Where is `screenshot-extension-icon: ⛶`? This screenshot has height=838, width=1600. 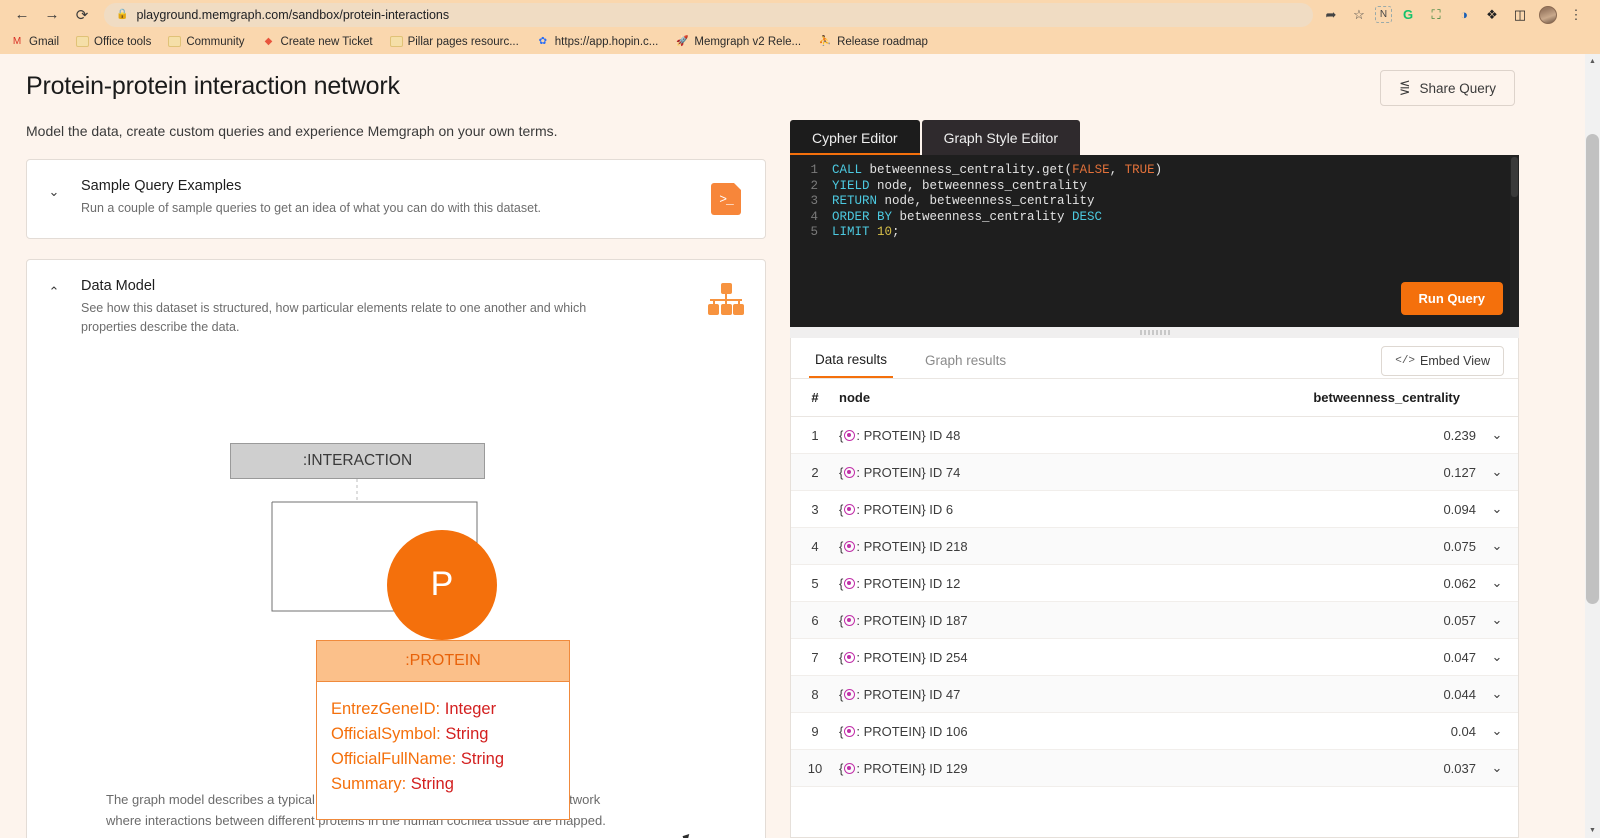 screenshot-extension-icon: ⛶ is located at coordinates (1436, 15).